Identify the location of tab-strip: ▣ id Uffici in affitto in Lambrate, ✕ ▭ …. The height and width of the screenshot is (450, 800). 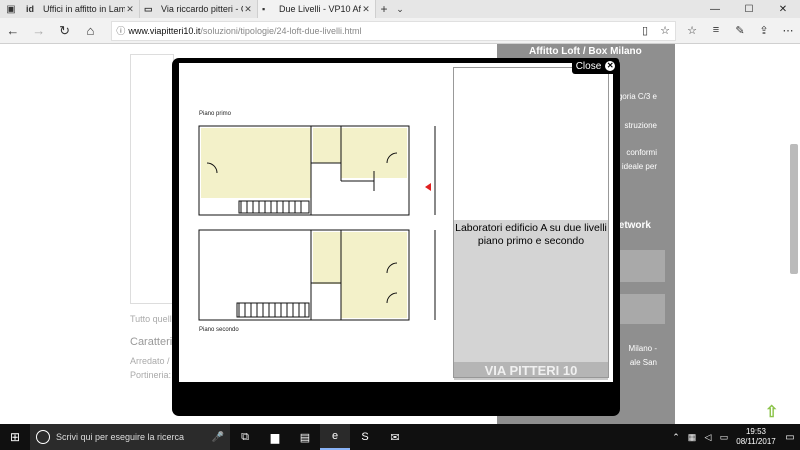
(400, 9).